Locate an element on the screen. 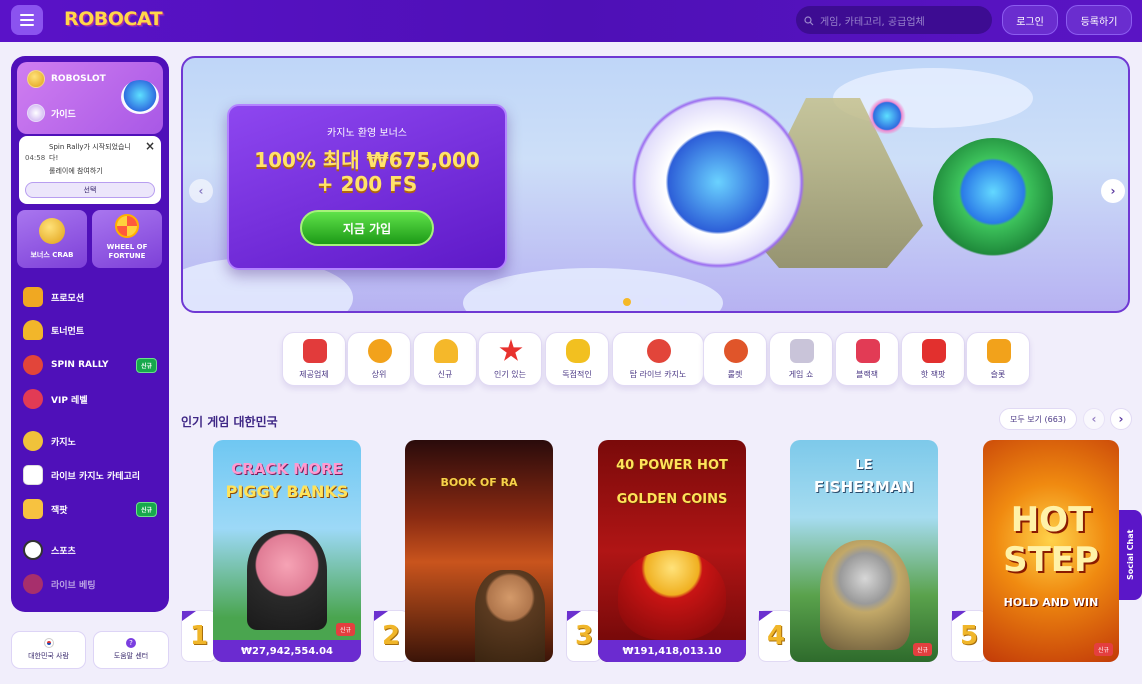  game-title: PIGGY BANKS is located at coordinates (287, 491).